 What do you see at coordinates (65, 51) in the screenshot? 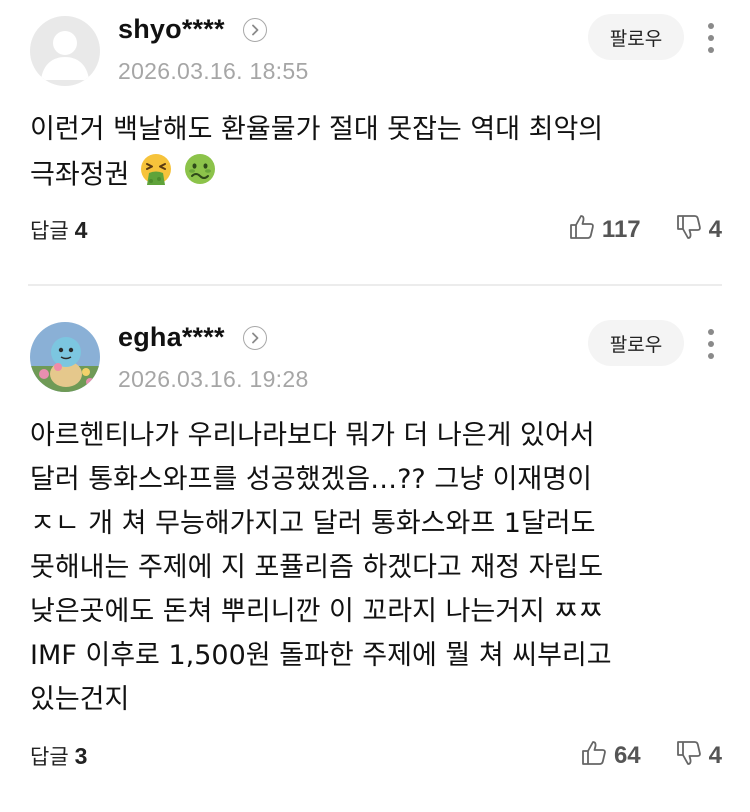
I see `default-avatar` at bounding box center [65, 51].